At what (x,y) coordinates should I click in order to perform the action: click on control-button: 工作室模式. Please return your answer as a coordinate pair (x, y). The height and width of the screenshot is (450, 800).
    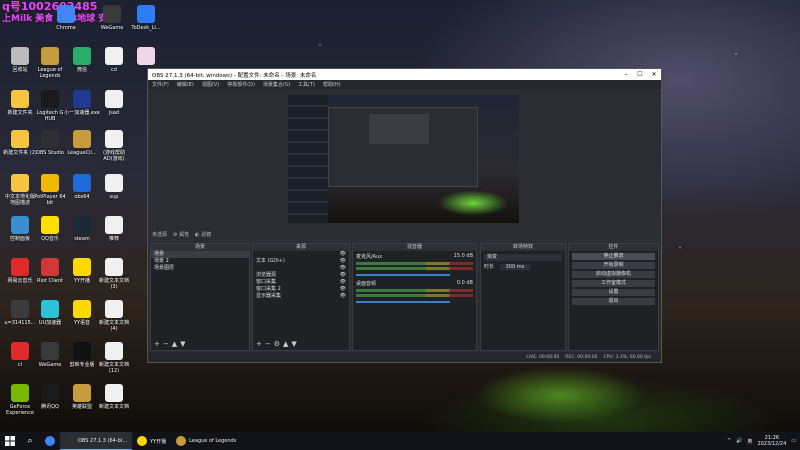
    Looking at the image, I should click on (613, 283).